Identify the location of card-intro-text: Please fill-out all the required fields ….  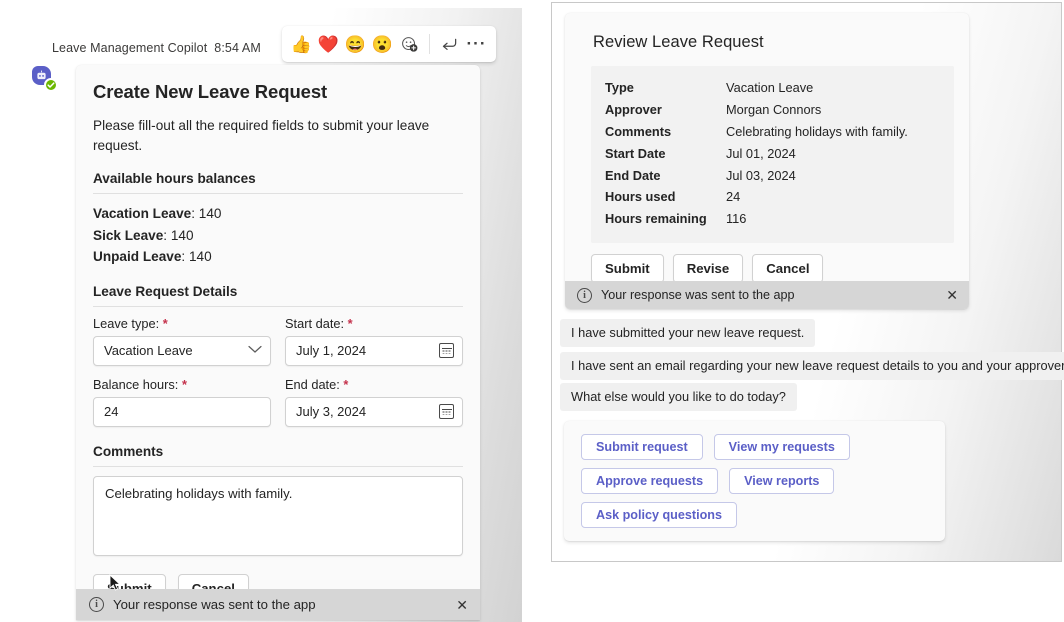
(261, 135).